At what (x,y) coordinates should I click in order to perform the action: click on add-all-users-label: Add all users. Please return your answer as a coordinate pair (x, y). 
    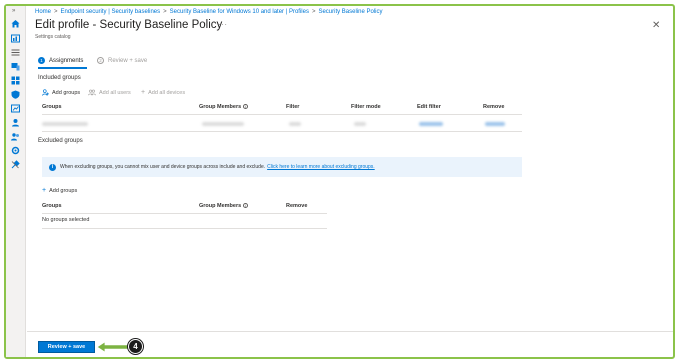
    Looking at the image, I should click on (115, 92).